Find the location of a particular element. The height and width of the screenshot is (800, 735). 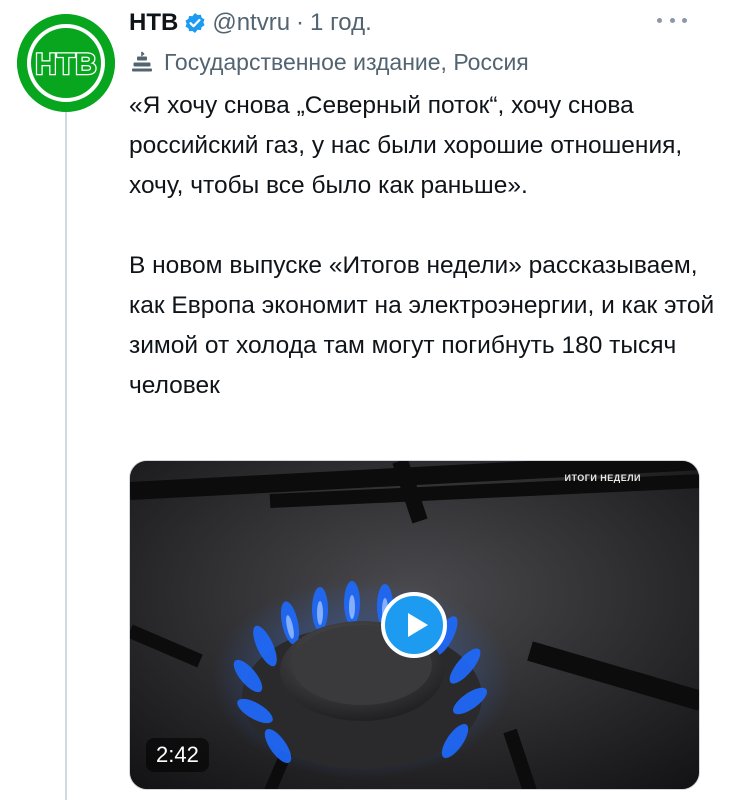

thread-line is located at coordinates (66, 455).